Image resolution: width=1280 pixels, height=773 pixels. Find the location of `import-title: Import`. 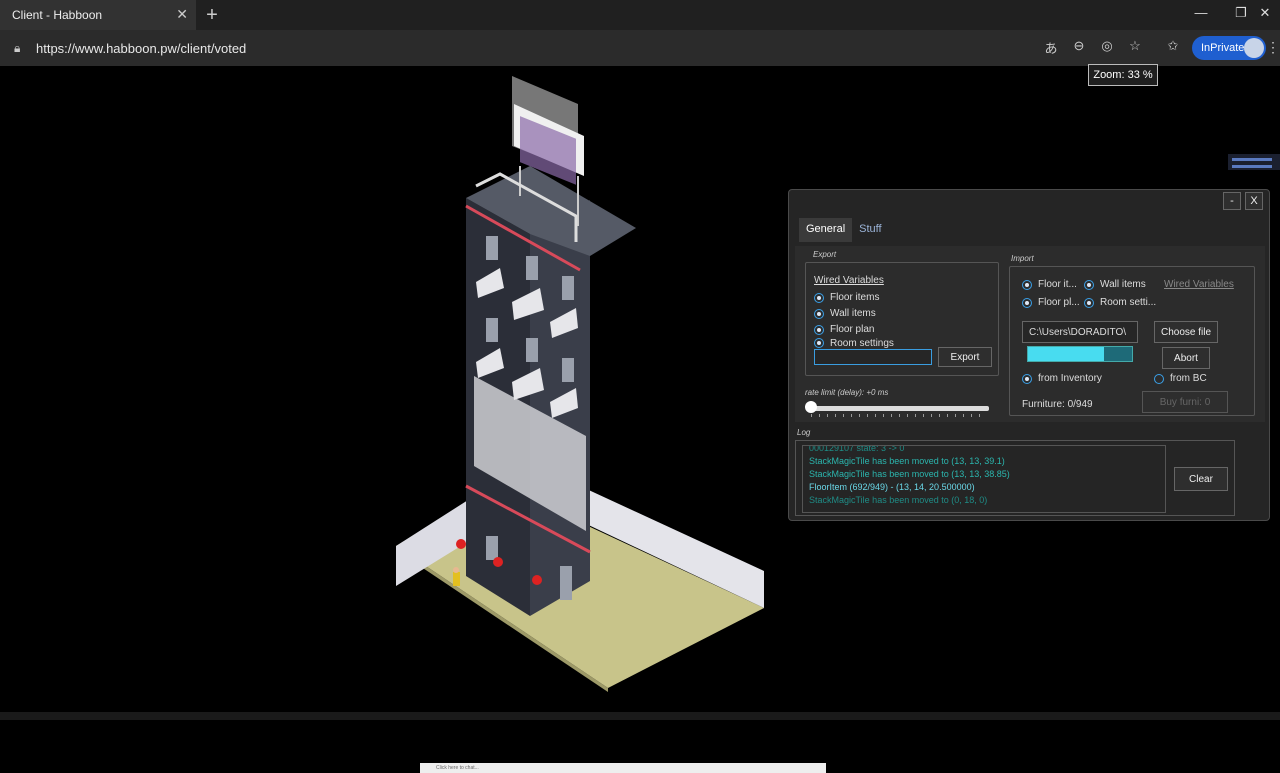

import-title: Import is located at coordinates (1022, 258).